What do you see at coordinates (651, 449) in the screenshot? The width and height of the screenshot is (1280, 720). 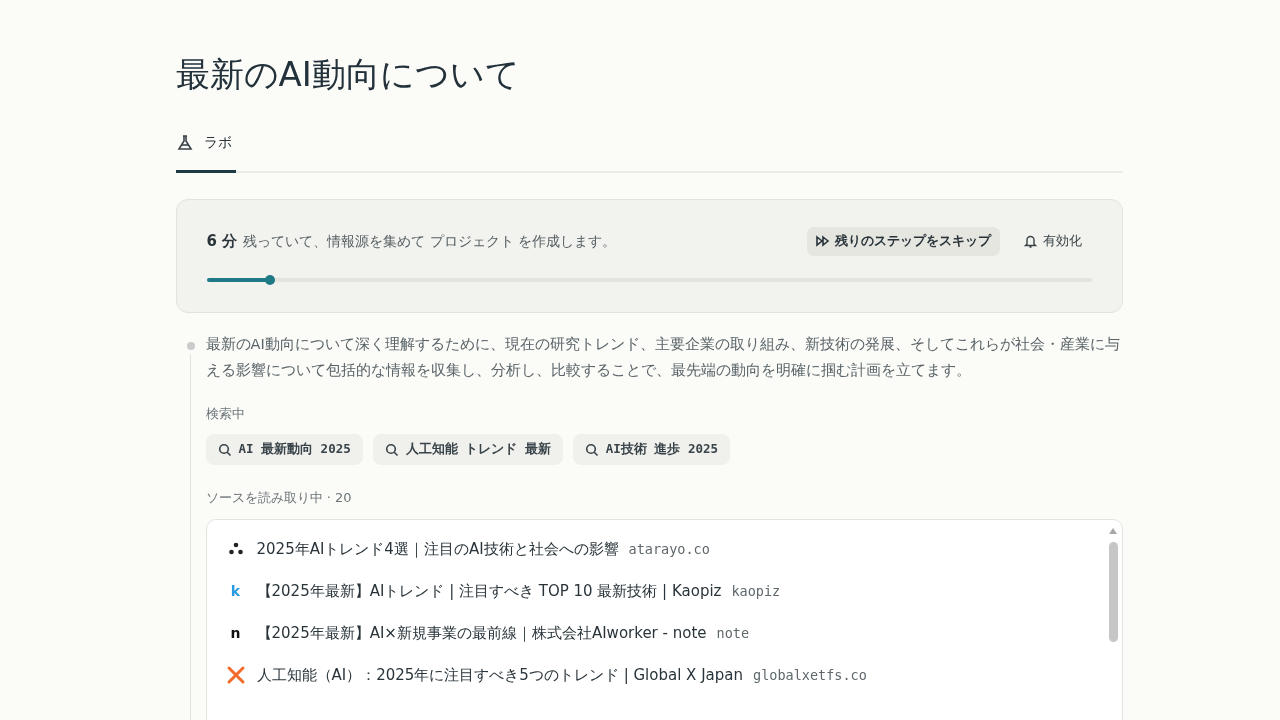 I see `search-query-chip: AI技術 進歩 2025` at bounding box center [651, 449].